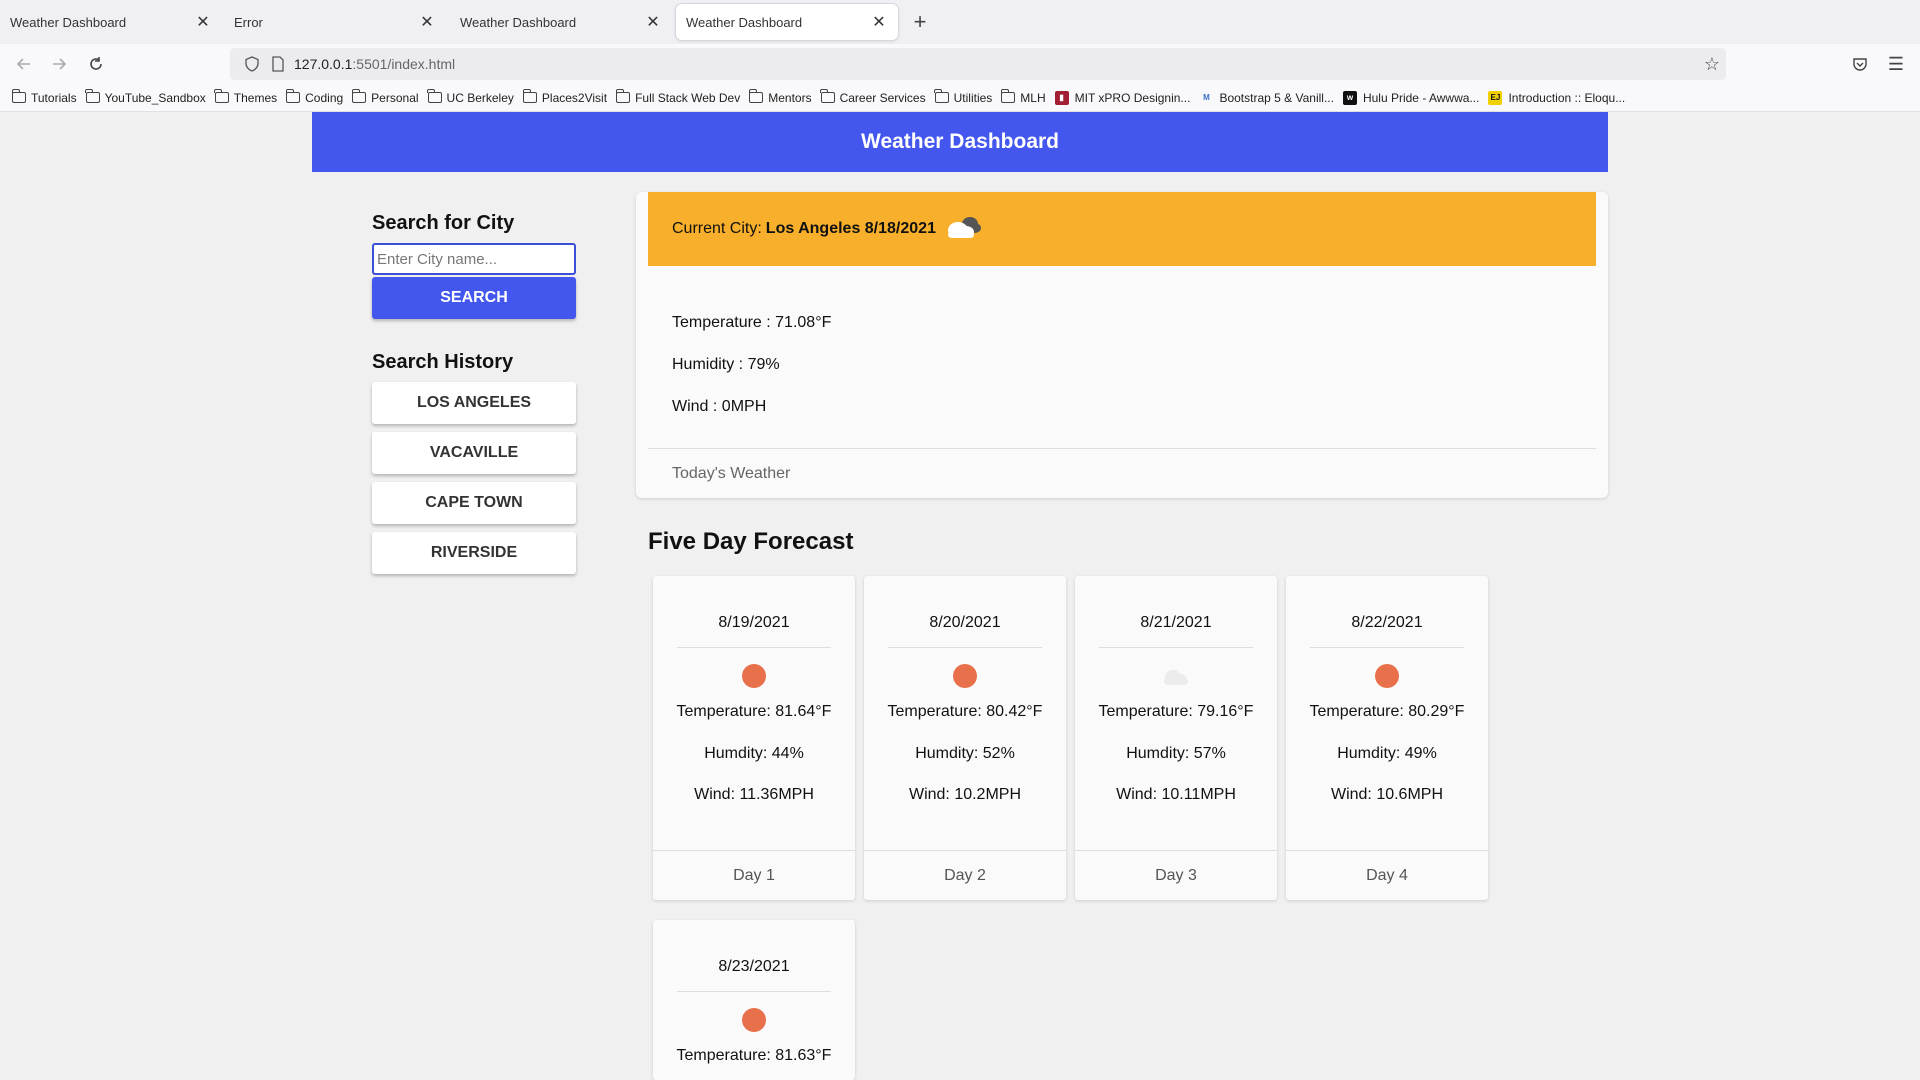  What do you see at coordinates (443, 223) in the screenshot?
I see `search-heading: Search for City` at bounding box center [443, 223].